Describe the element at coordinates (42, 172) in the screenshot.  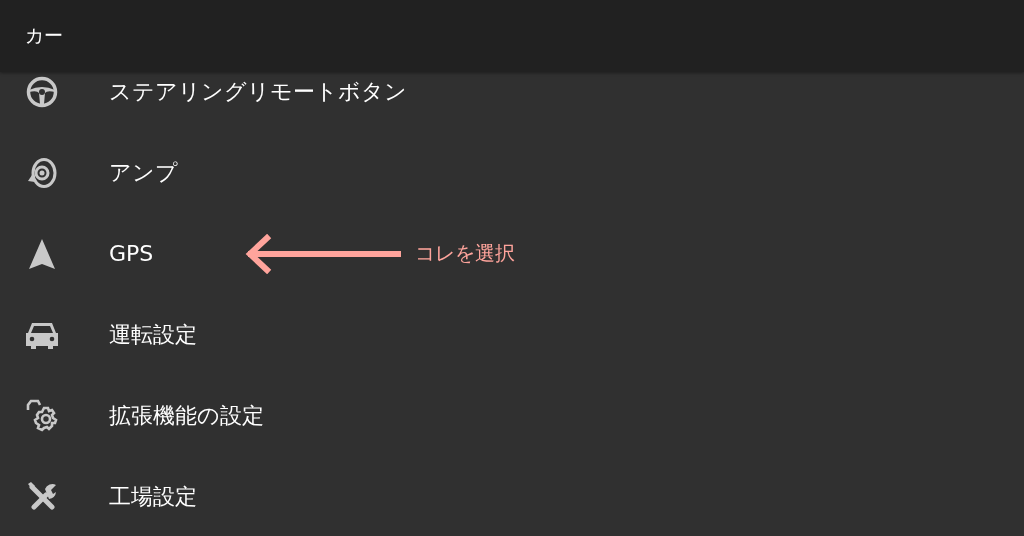
I see `speaker-icon` at that location.